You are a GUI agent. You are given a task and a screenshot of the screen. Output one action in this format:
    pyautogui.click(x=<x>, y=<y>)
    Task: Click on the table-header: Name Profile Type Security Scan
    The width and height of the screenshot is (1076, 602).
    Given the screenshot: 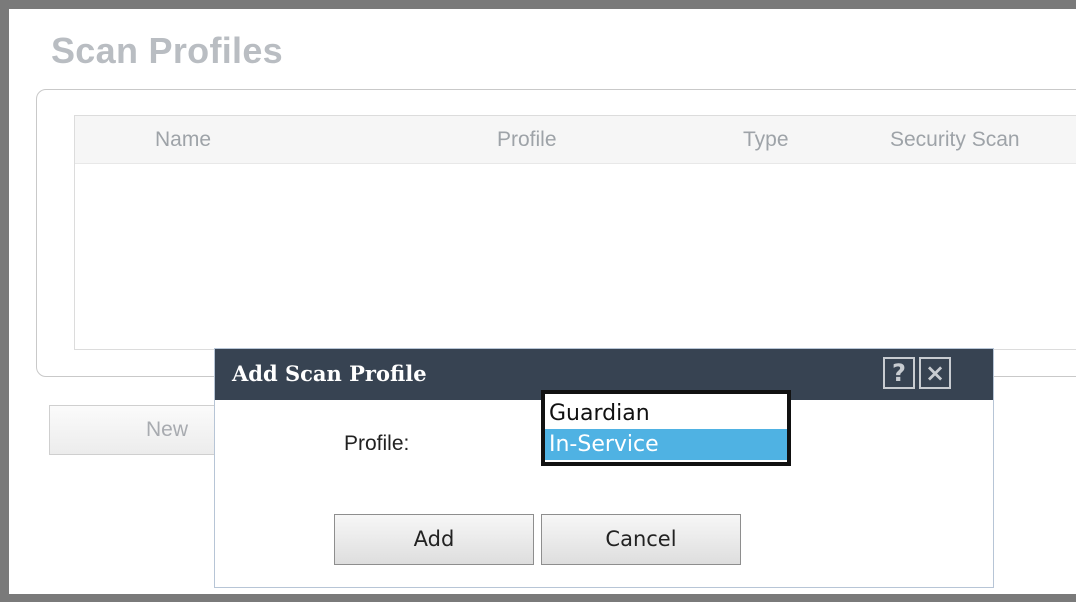 What is the action you would take?
    pyautogui.click(x=575, y=140)
    